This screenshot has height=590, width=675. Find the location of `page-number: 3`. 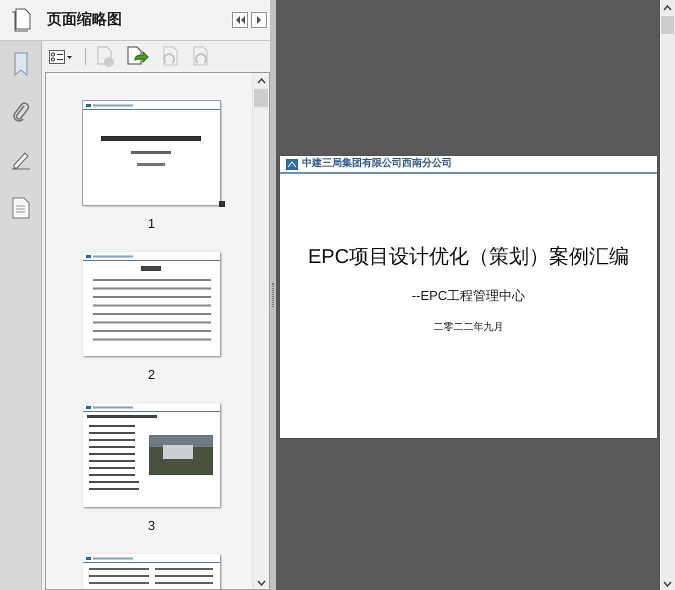

page-number: 3 is located at coordinates (152, 526).